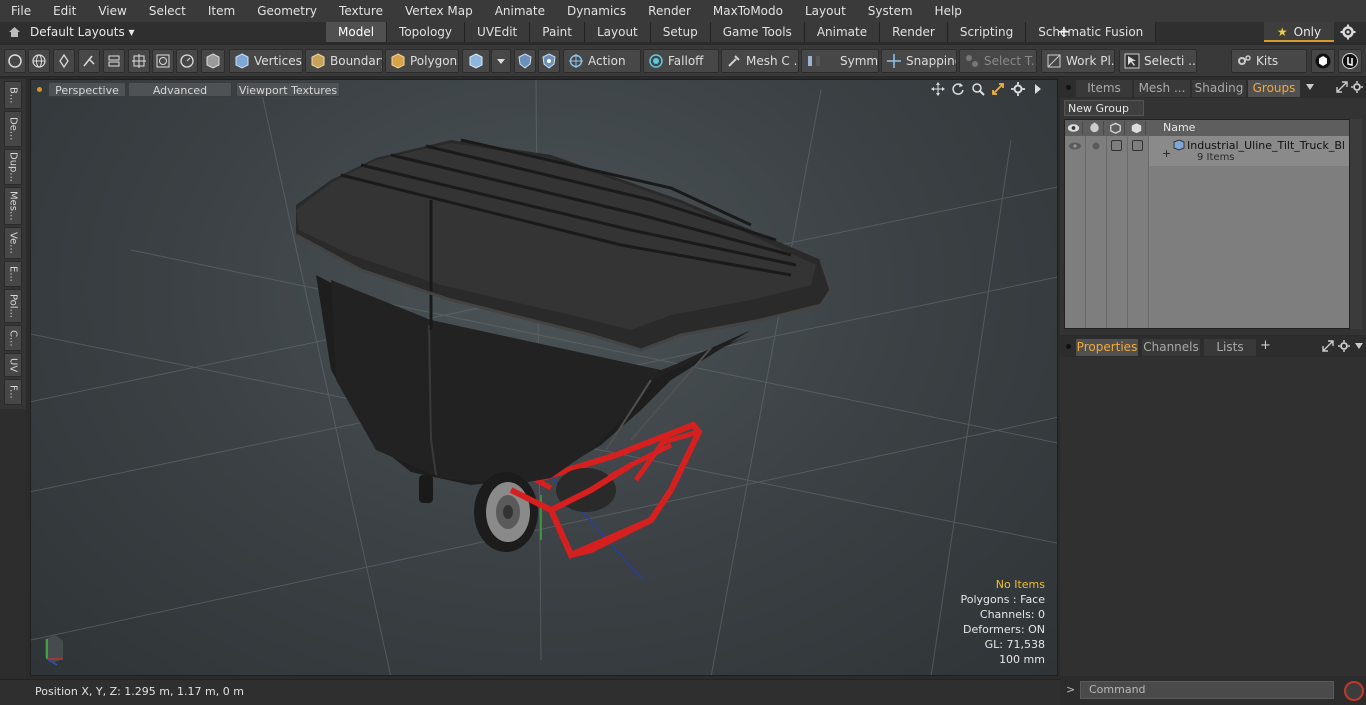  What do you see at coordinates (1356, 224) in the screenshot?
I see `groups-scrollbar` at bounding box center [1356, 224].